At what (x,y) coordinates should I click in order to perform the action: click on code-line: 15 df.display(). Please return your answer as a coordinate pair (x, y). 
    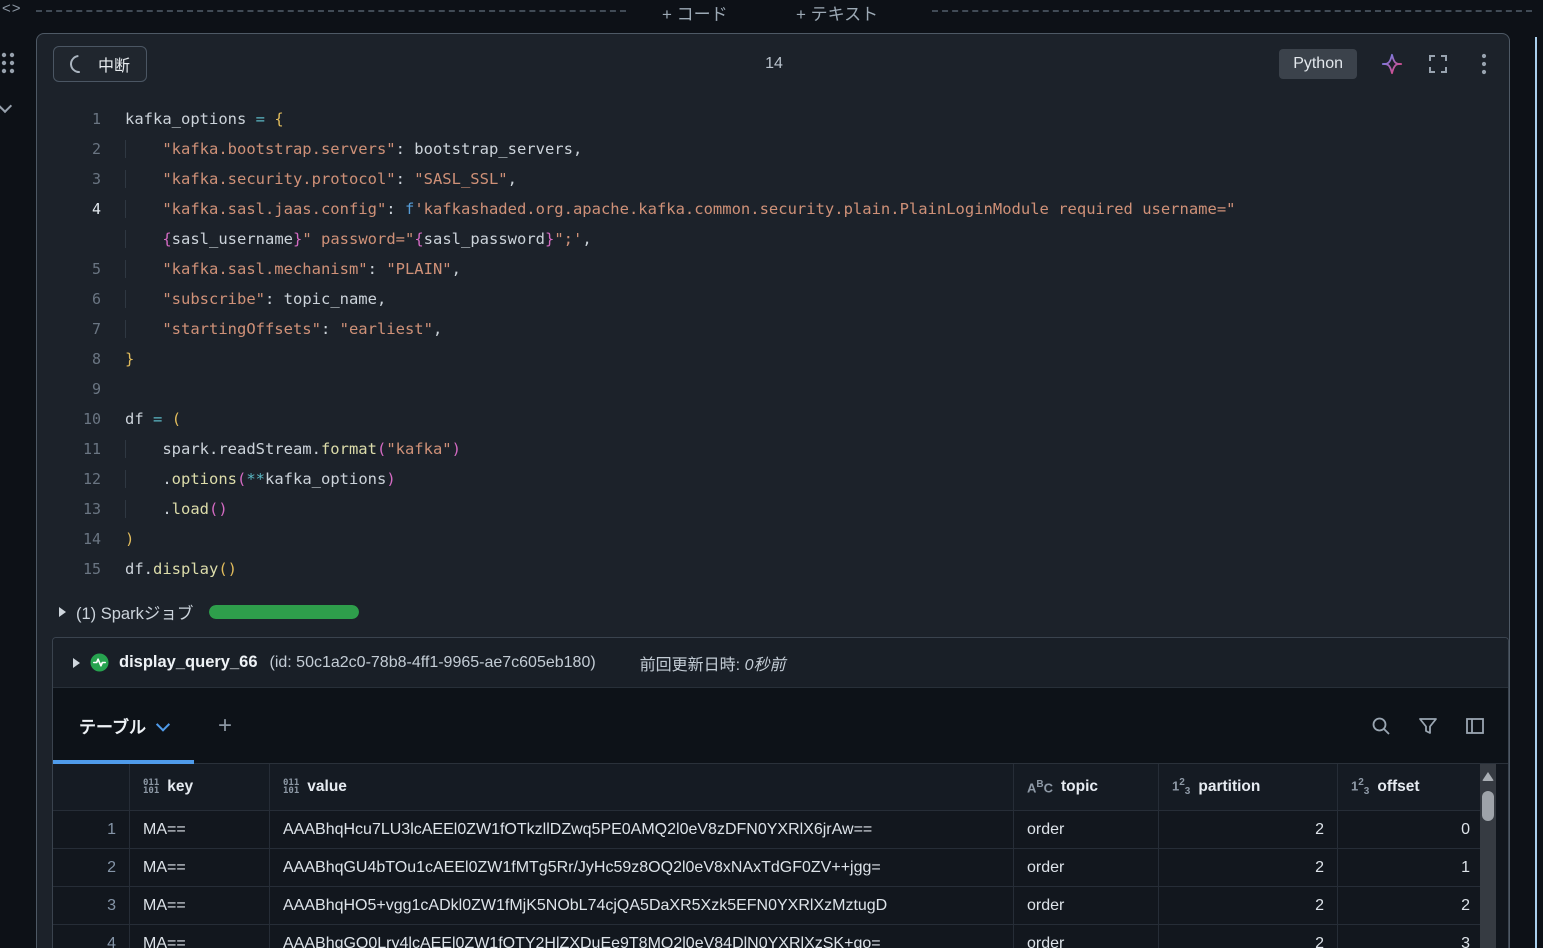
    Looking at the image, I should click on (772, 569).